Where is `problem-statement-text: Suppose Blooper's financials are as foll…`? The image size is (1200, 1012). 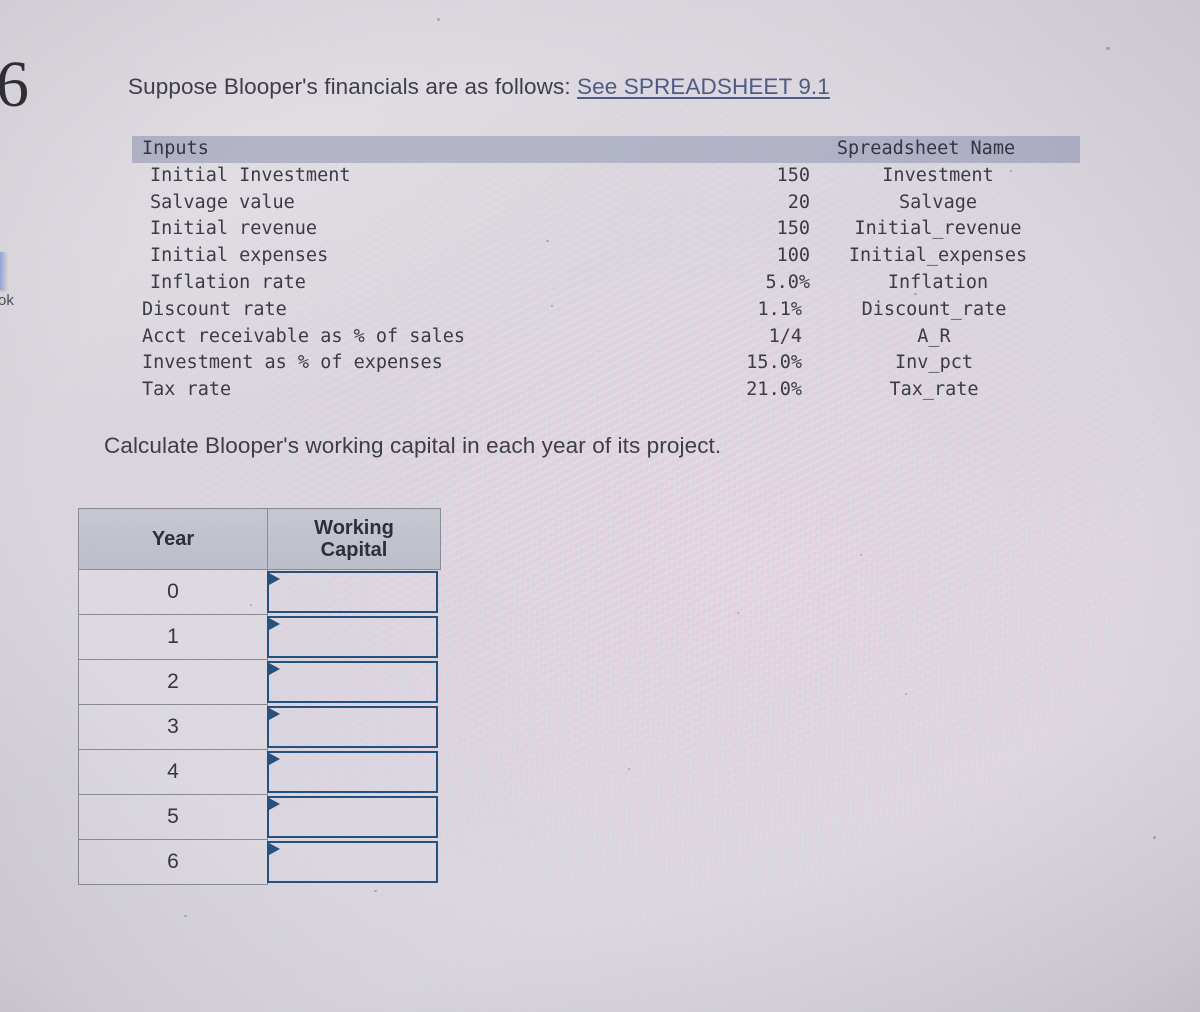 problem-statement-text: Suppose Blooper's financials are as foll… is located at coordinates (353, 86).